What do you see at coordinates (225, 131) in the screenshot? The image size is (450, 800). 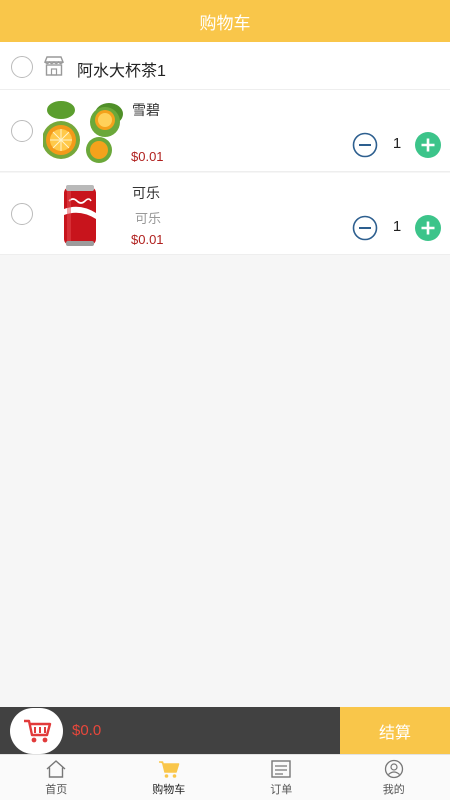 I see `cart-item: 雪碧 $0.01 1` at bounding box center [225, 131].